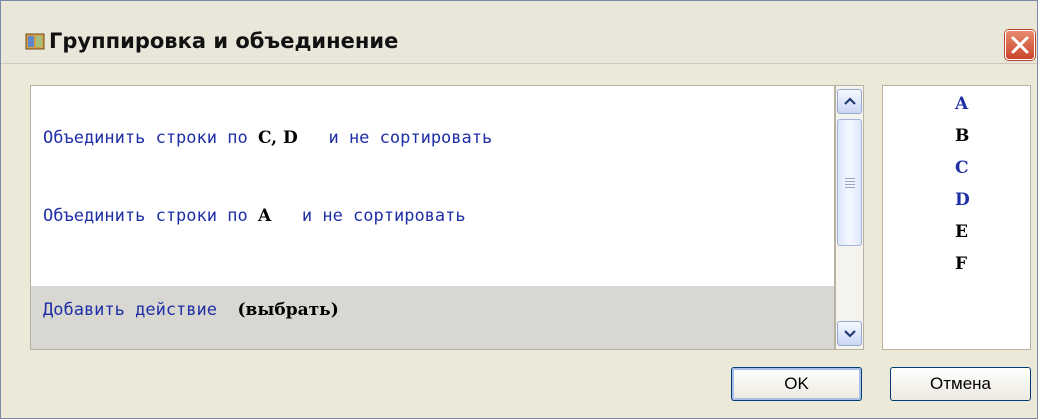 Image resolution: width=1038 pixels, height=419 pixels. Describe the element at coordinates (35, 41) in the screenshot. I see `app-window-icon` at that location.